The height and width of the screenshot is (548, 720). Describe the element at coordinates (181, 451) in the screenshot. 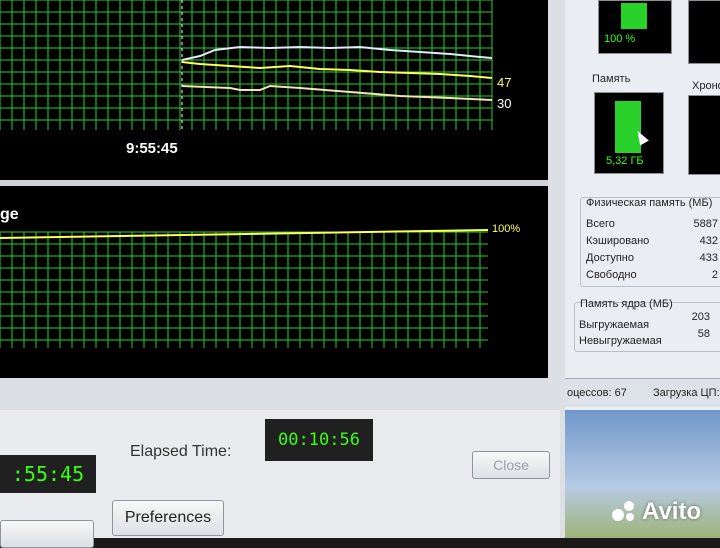

I see `elapsed-time-label: Elapsed Time:` at that location.